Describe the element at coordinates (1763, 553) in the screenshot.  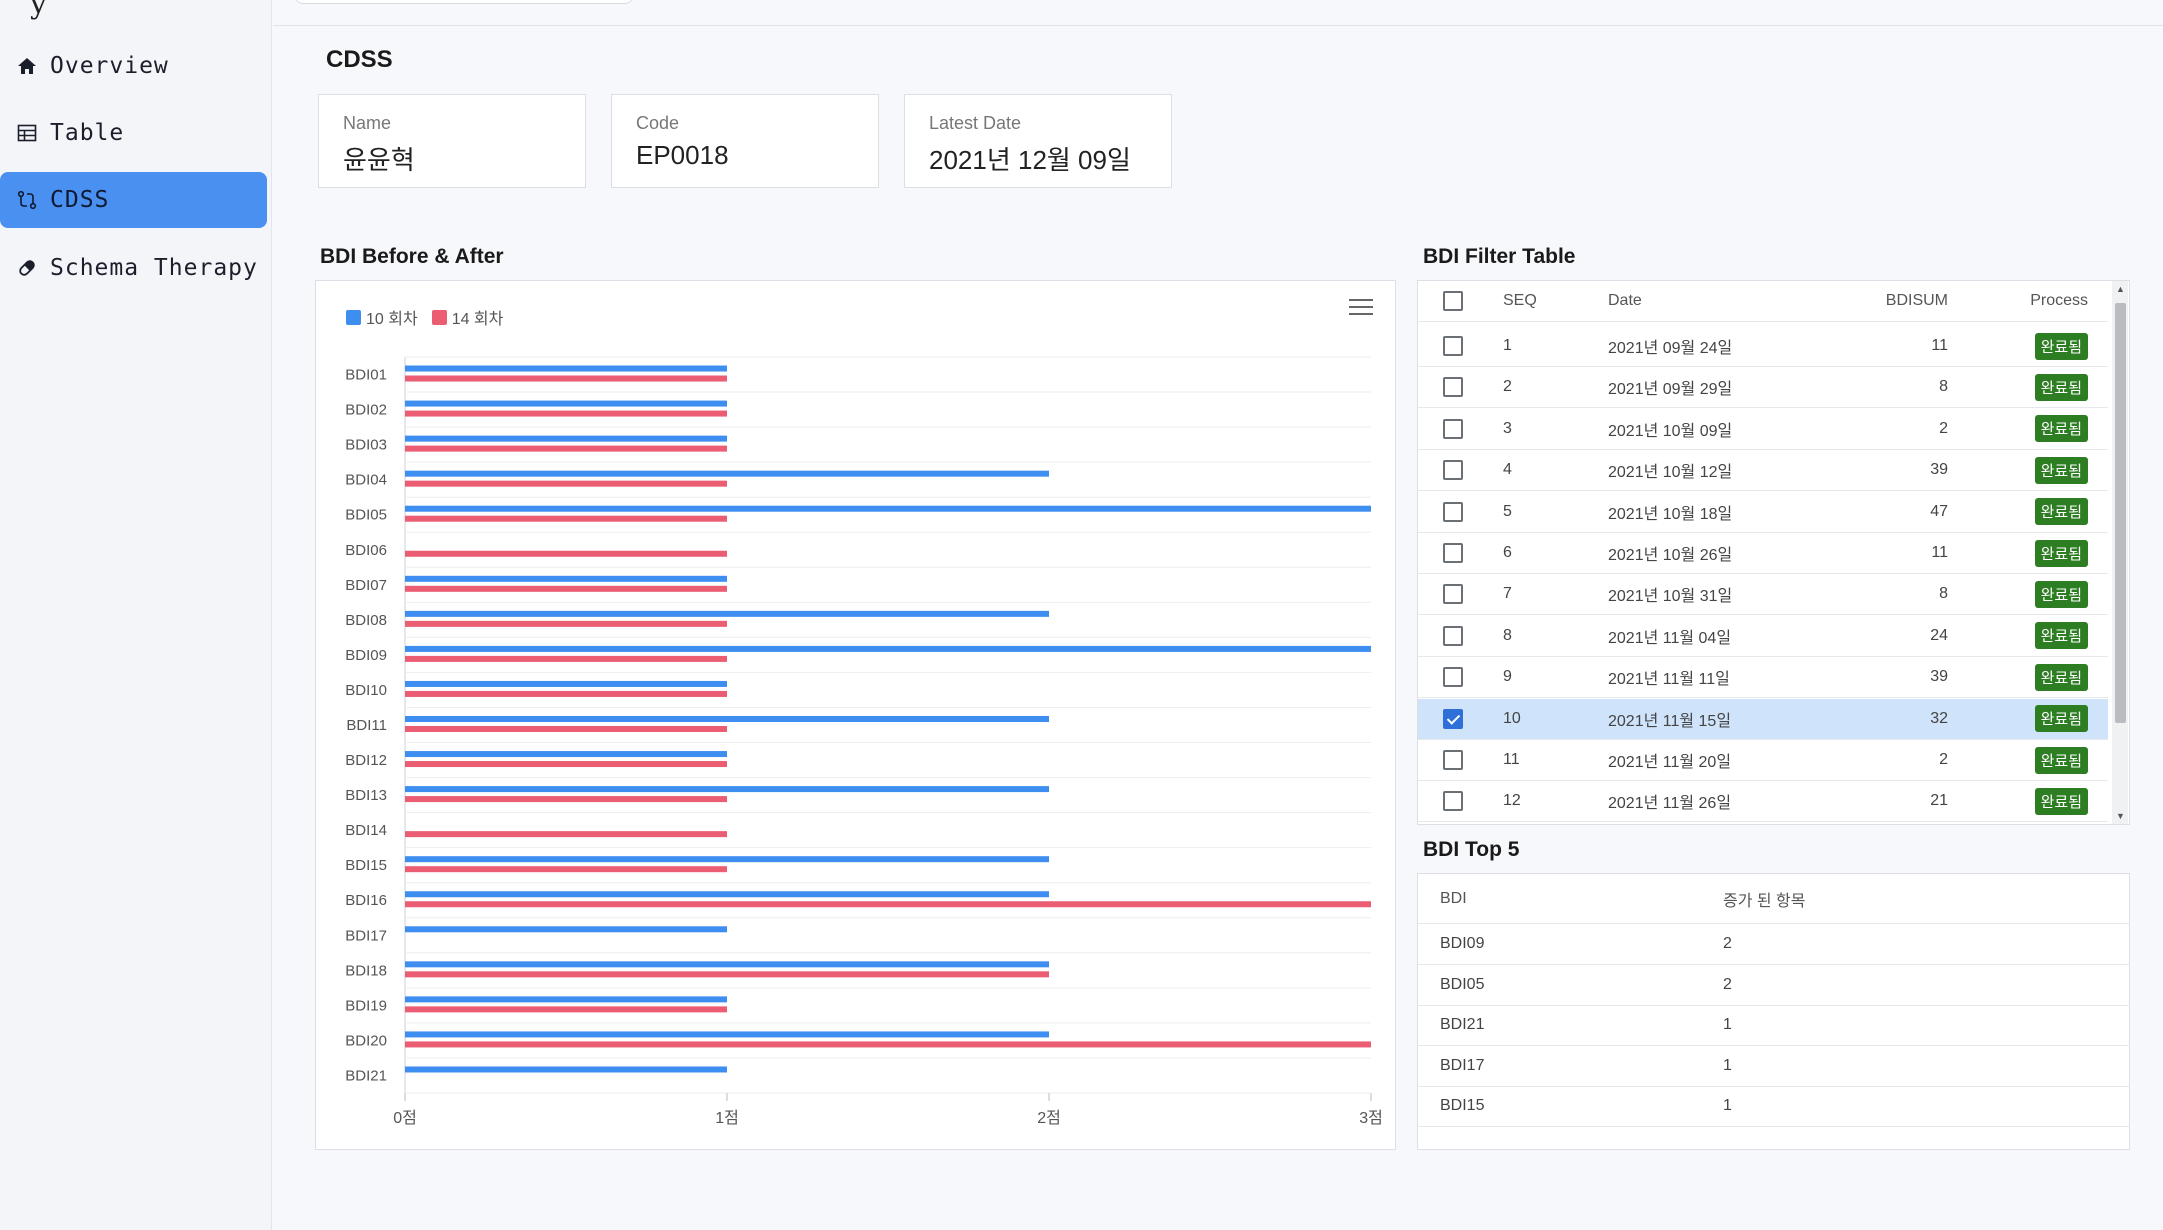
I see `table-row: 6 2021년 10월 26일 11 완료됨` at that location.